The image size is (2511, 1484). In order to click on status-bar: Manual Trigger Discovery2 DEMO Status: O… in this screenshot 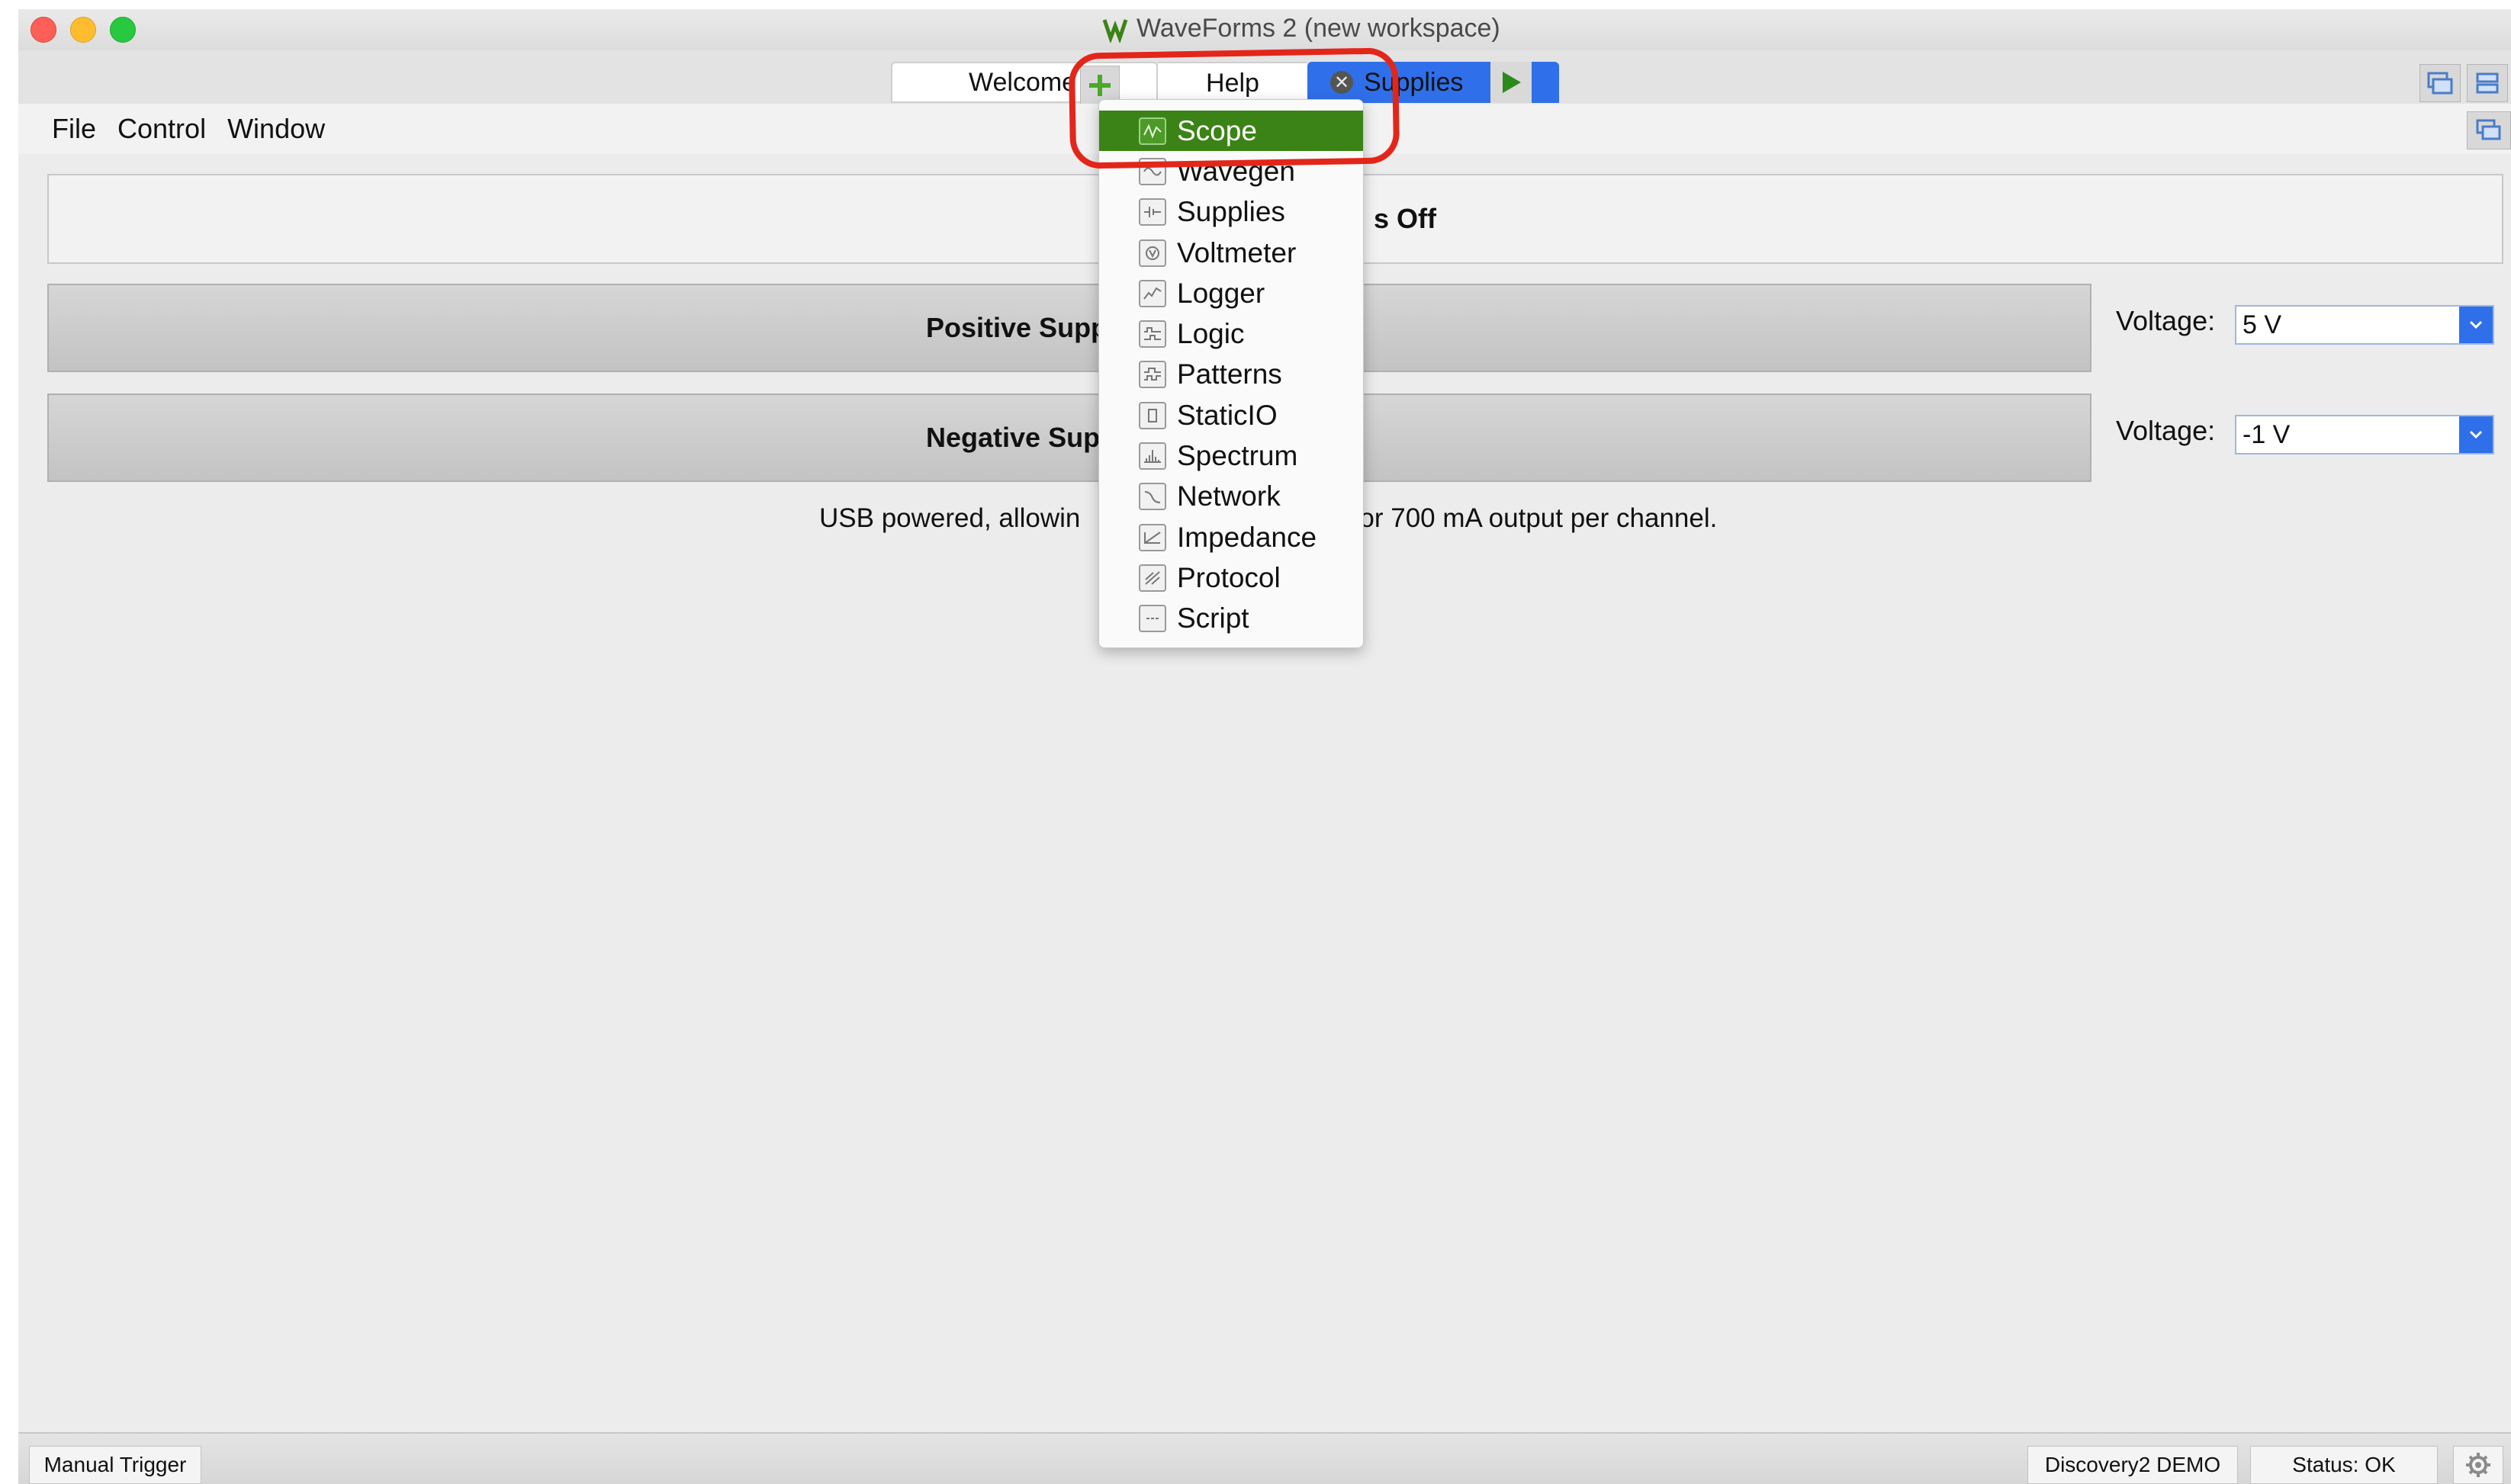, I will do `click(1264, 1458)`.